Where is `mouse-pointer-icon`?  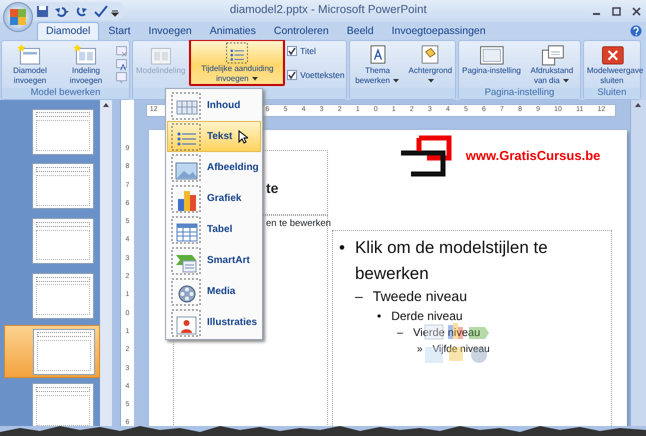 mouse-pointer-icon is located at coordinates (243, 137).